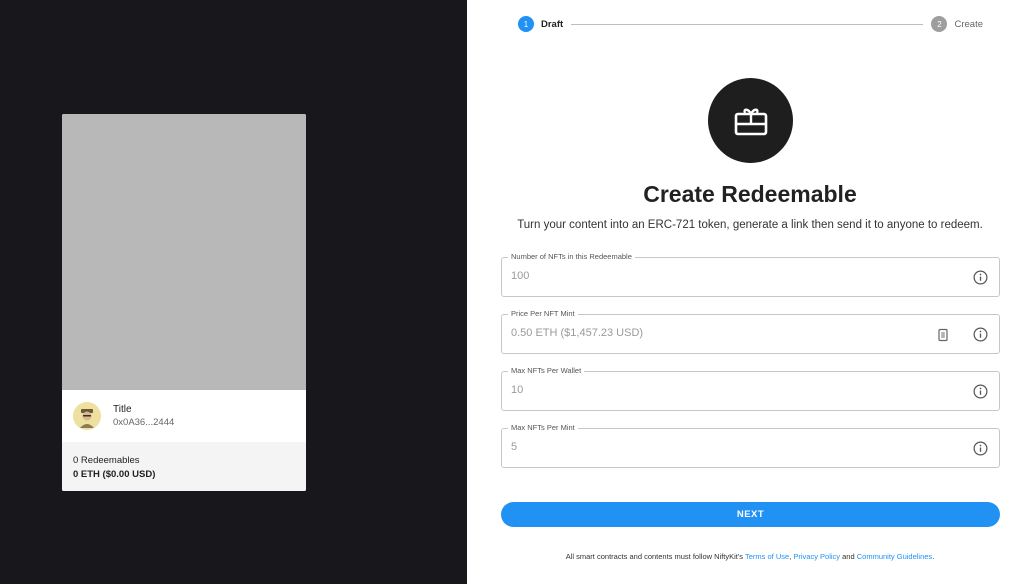  What do you see at coordinates (543, 314) in the screenshot?
I see `price-label: Price Per NFT Mint` at bounding box center [543, 314].